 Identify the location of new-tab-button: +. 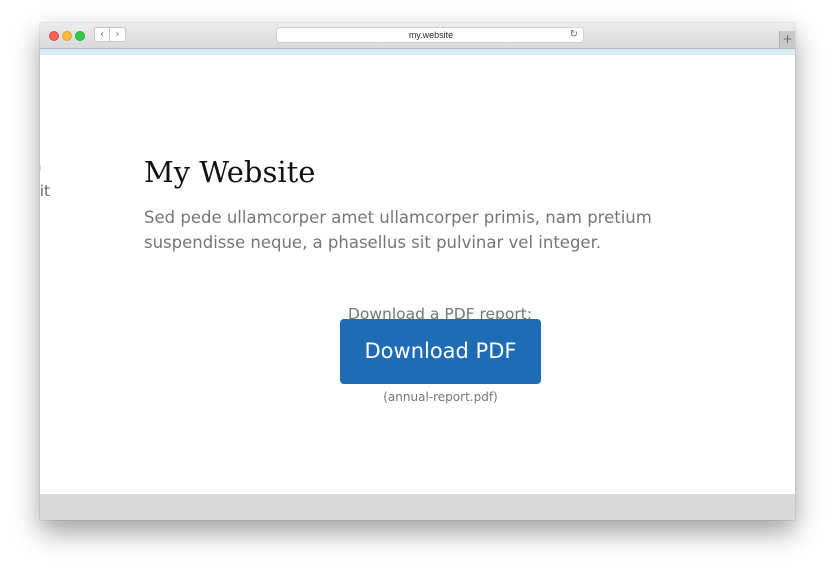
(787, 39).